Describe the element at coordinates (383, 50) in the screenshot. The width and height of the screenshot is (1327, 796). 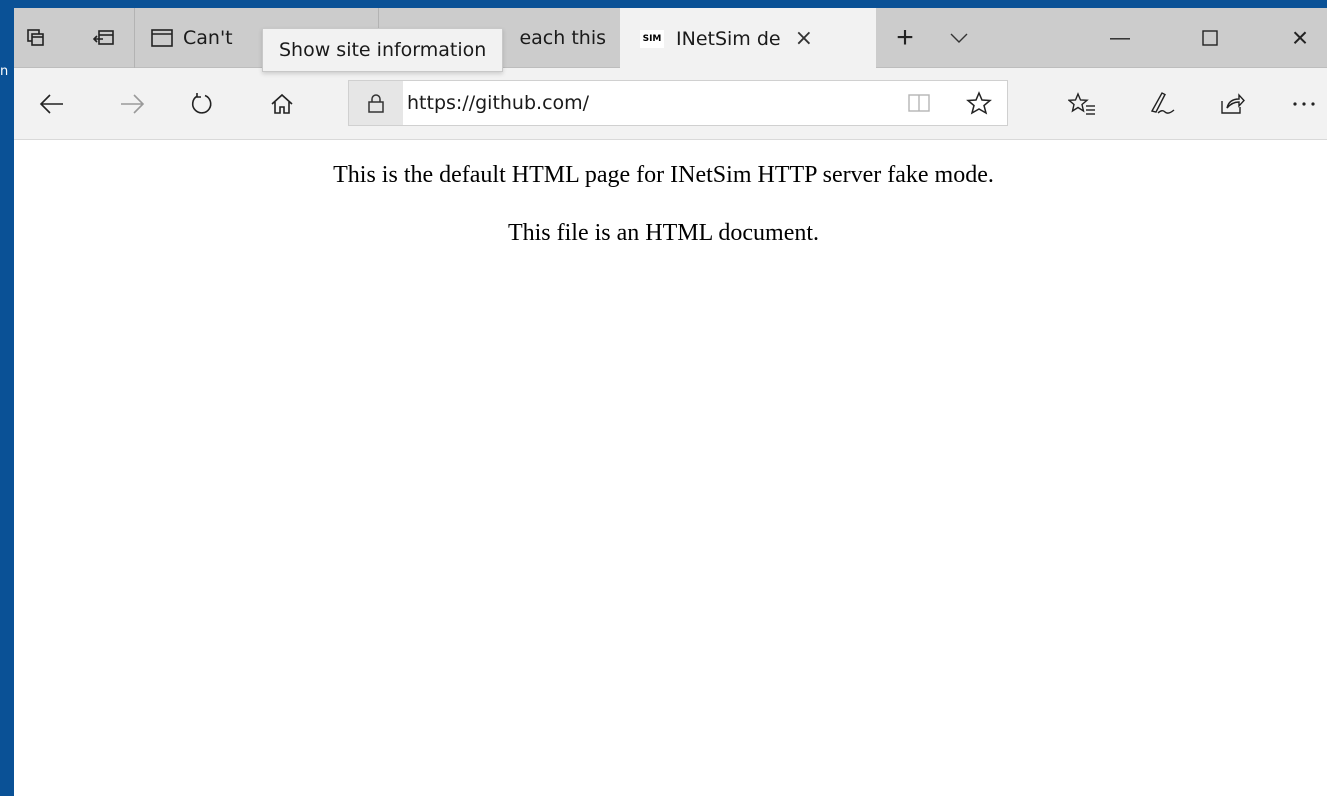
I see `site-info-tooltip: Show site information` at that location.